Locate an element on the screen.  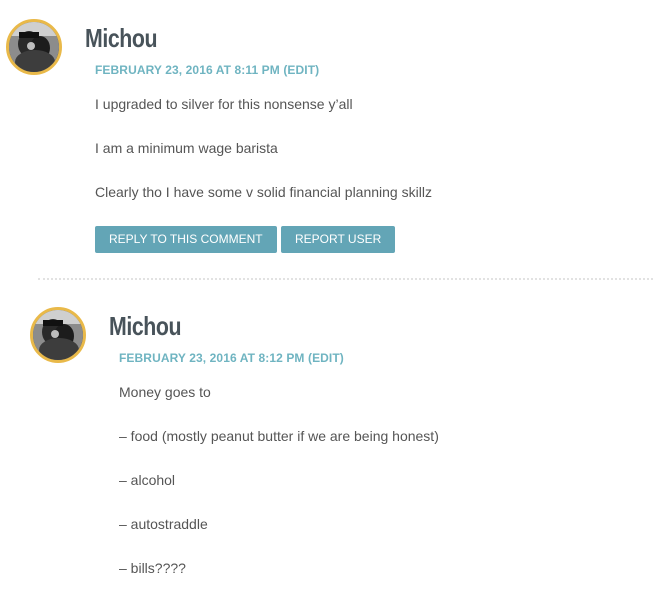
comment-meta: FEBRUARY 23, 2016 AT 8:11 PM (EDIT) is located at coordinates (207, 70).